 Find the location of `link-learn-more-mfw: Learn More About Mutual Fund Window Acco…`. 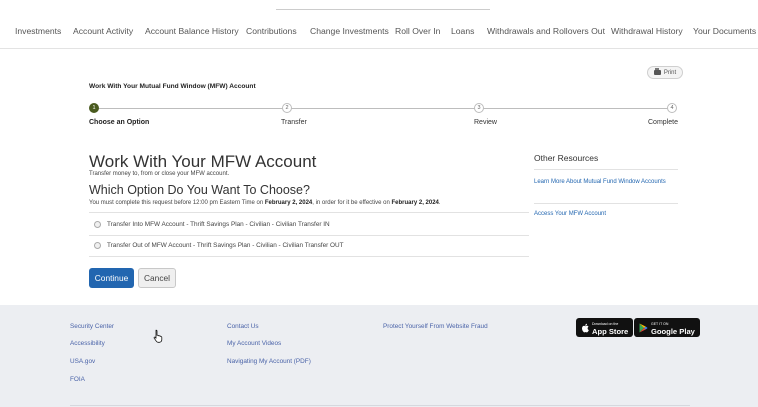

link-learn-more-mfw: Learn More About Mutual Fund Window Acco… is located at coordinates (604, 182).